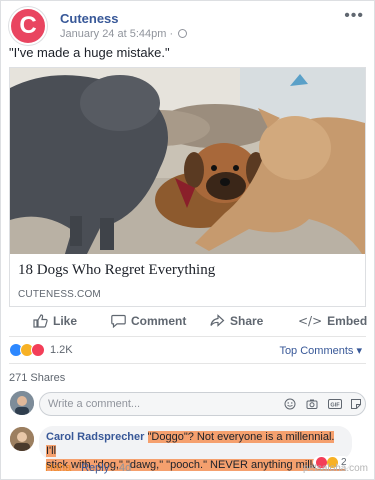 The height and width of the screenshot is (480, 375). I want to click on page-avatar: C, so click(28, 26).